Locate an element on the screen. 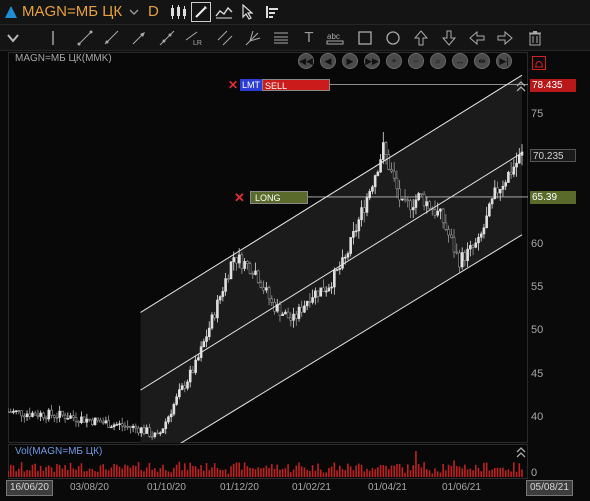 This screenshot has height=501, width=590. triangle-icon is located at coordinates (11, 12).